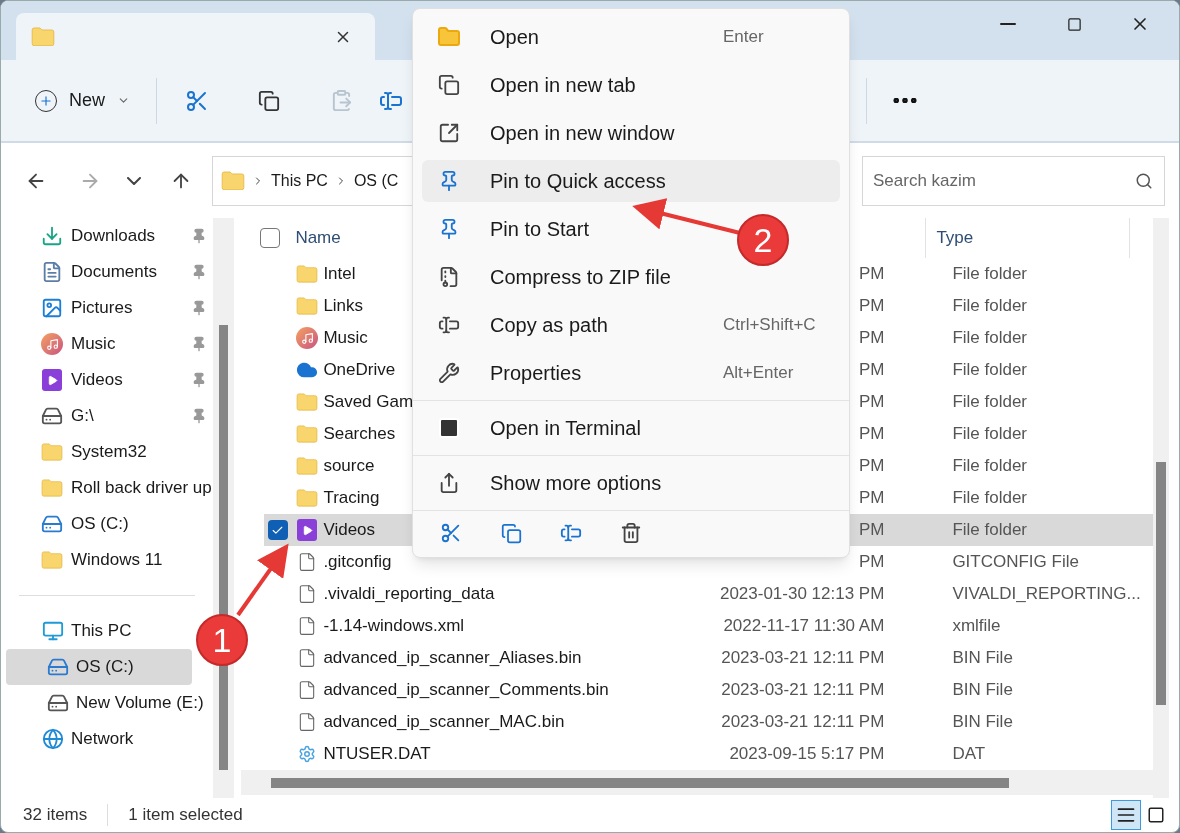 The width and height of the screenshot is (1180, 833). I want to click on selection-count: 1 item selected, so click(185, 815).